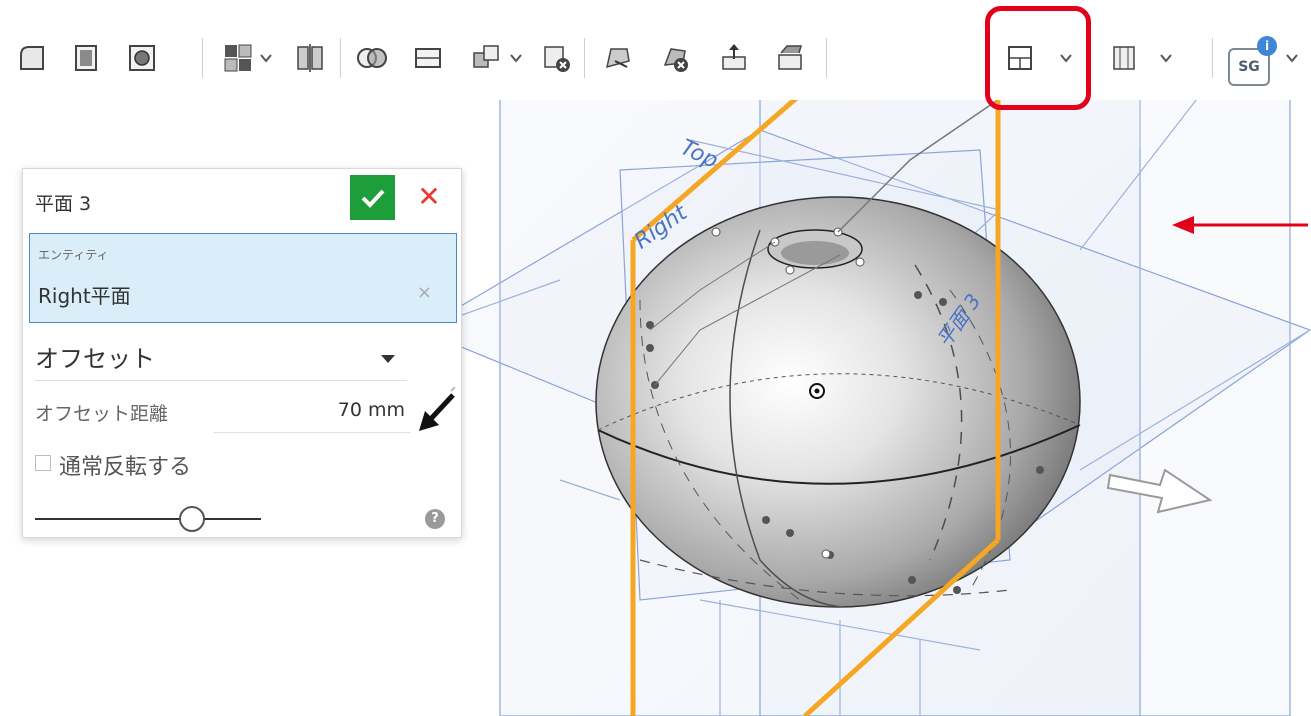  I want to click on modify-fillet-icon, so click(617, 58).